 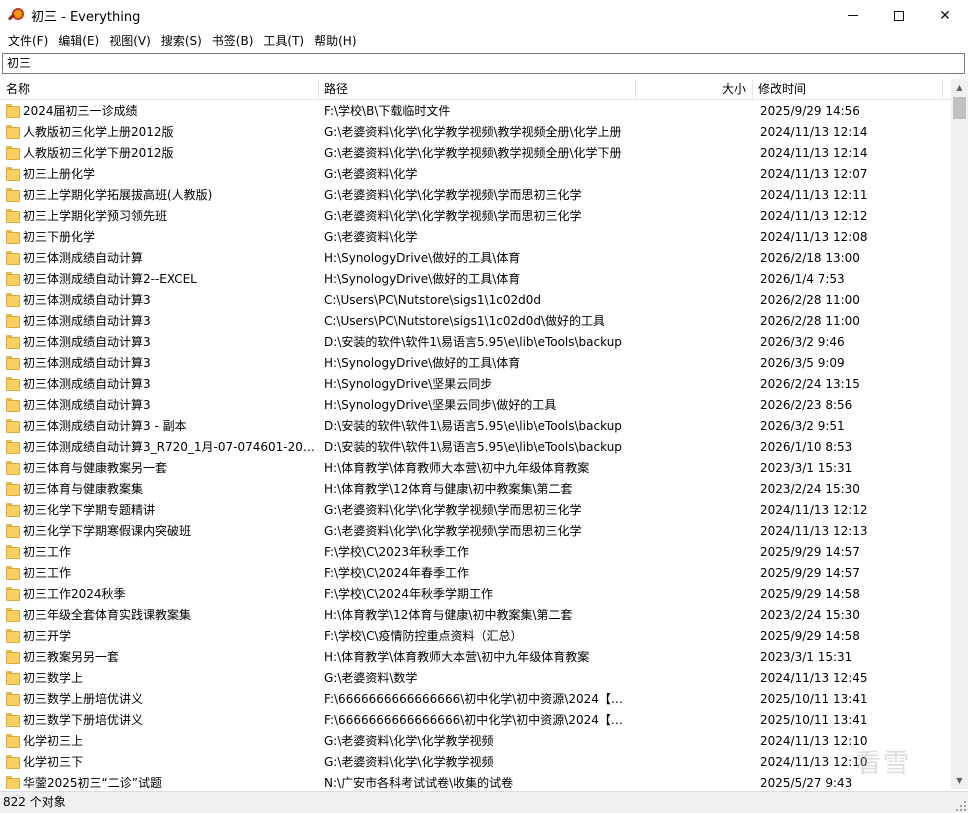 What do you see at coordinates (961, 806) in the screenshot?
I see `resize-grip-icon` at bounding box center [961, 806].